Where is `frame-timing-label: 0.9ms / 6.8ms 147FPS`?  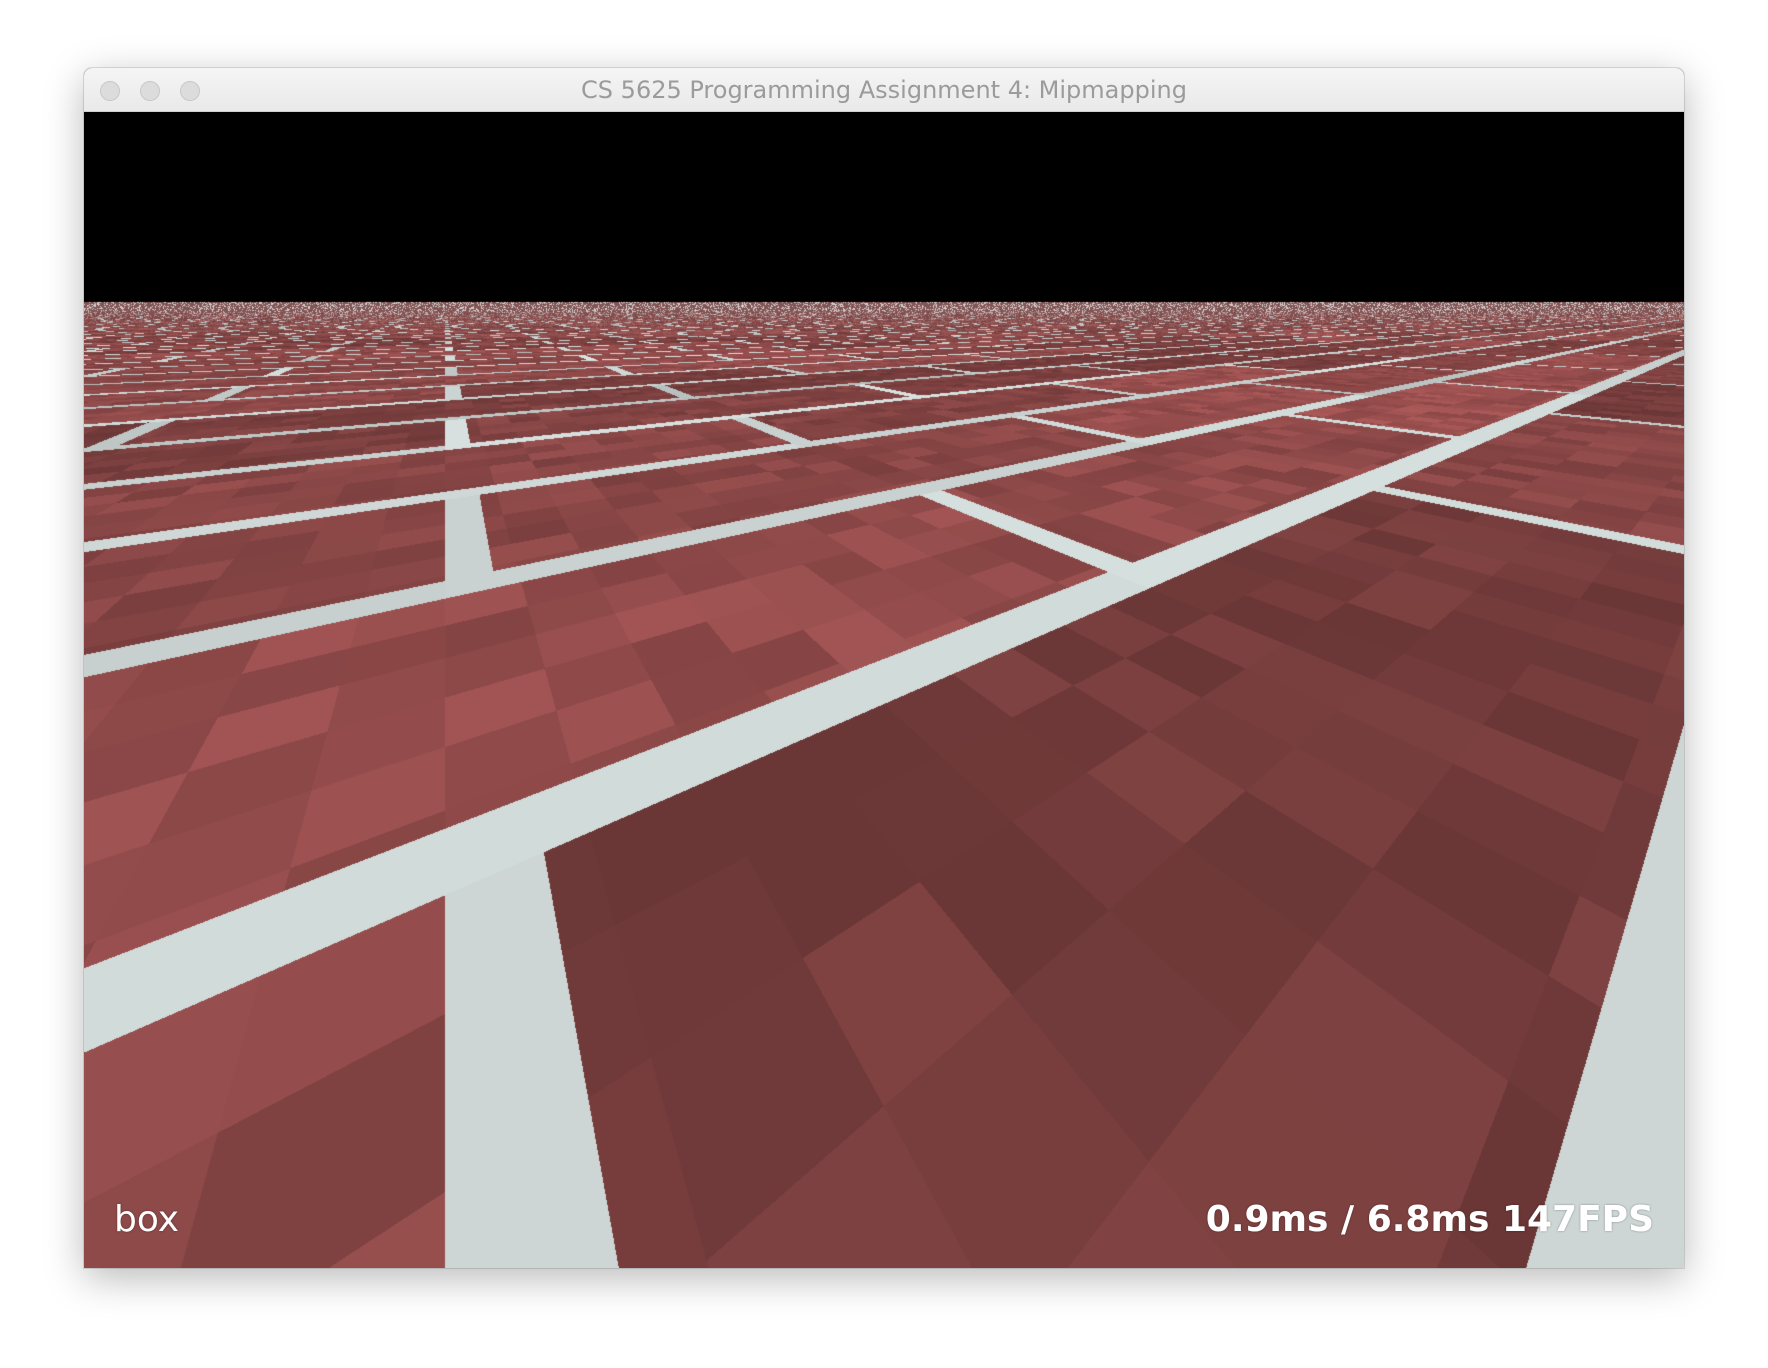
frame-timing-label: 0.9ms / 6.8ms 147FPS is located at coordinates (1429, 1219).